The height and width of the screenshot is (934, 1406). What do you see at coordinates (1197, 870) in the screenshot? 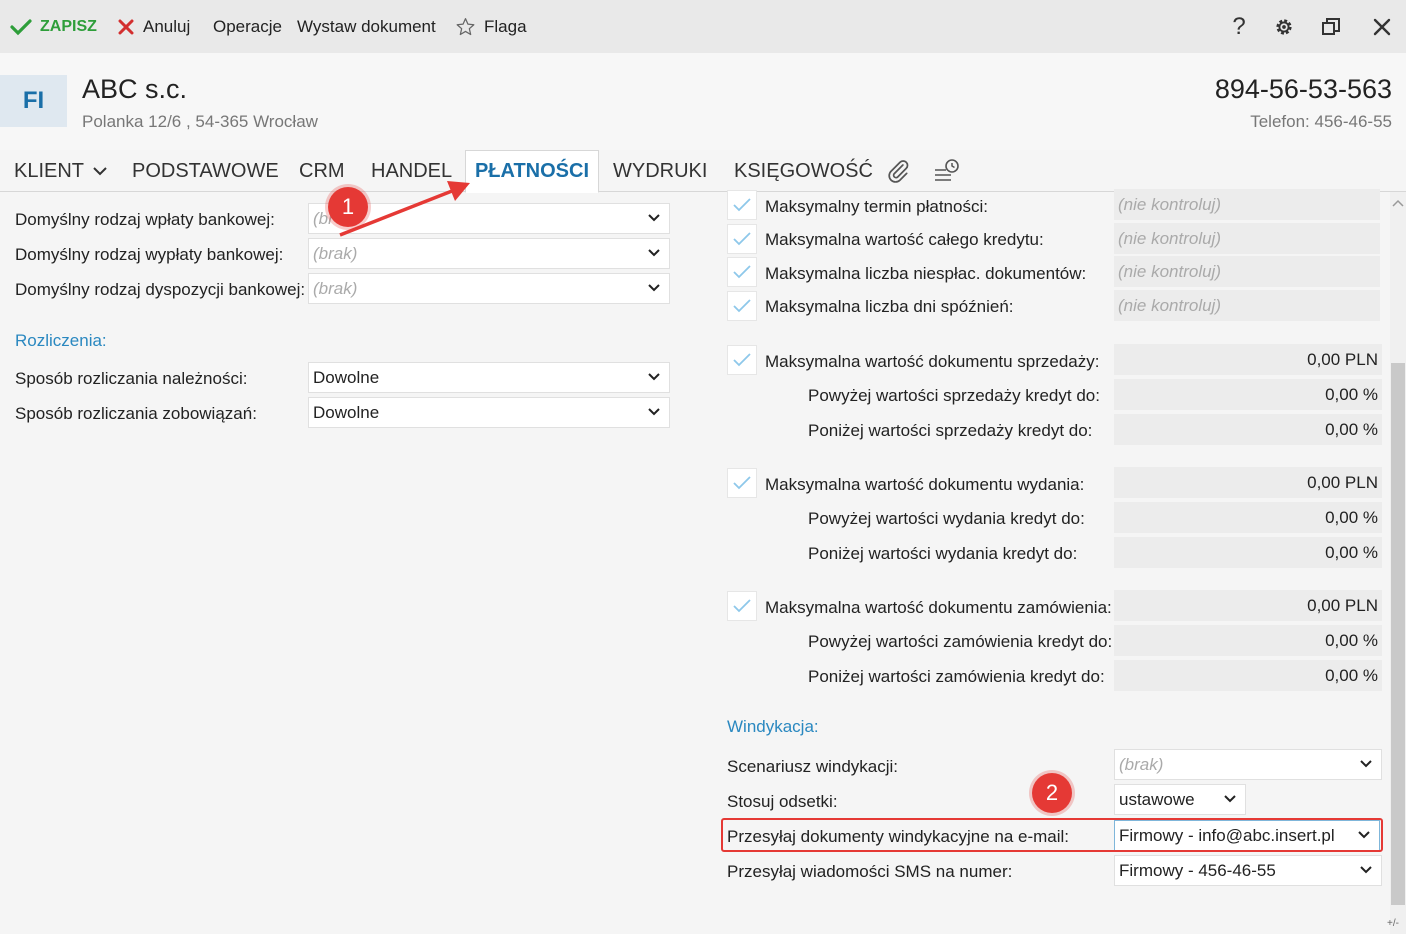
I see `sms-number-value: Firmowy - 456-46-55` at bounding box center [1197, 870].